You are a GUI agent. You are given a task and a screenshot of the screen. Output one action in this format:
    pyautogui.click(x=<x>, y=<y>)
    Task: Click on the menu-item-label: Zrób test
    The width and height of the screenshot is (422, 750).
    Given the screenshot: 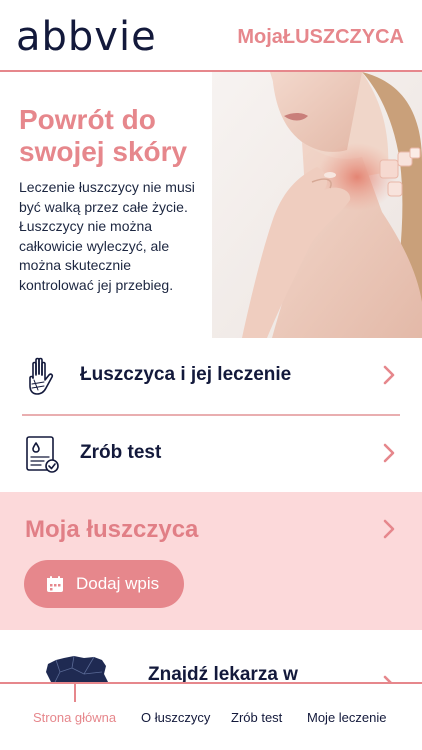 What is the action you would take?
    pyautogui.click(x=121, y=452)
    